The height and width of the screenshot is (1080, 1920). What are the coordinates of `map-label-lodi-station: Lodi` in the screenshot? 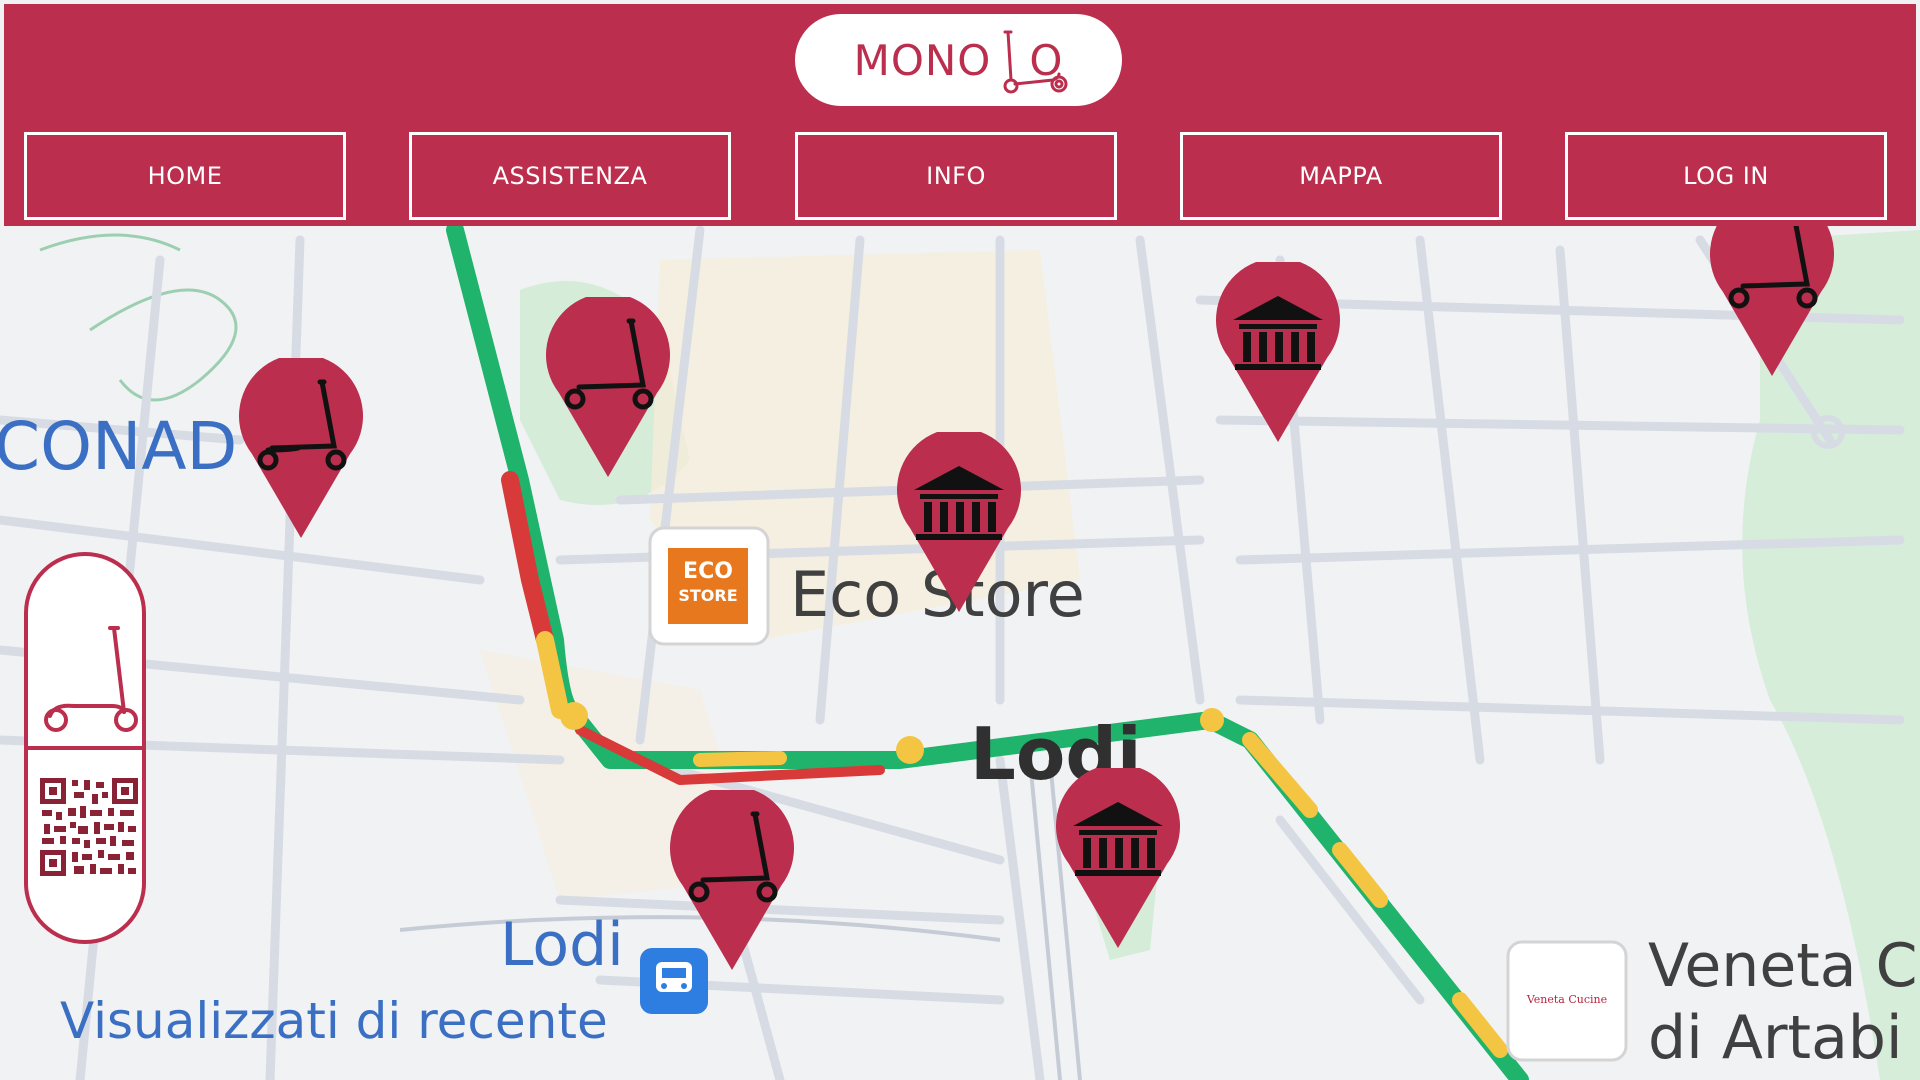 It's located at (562, 945).